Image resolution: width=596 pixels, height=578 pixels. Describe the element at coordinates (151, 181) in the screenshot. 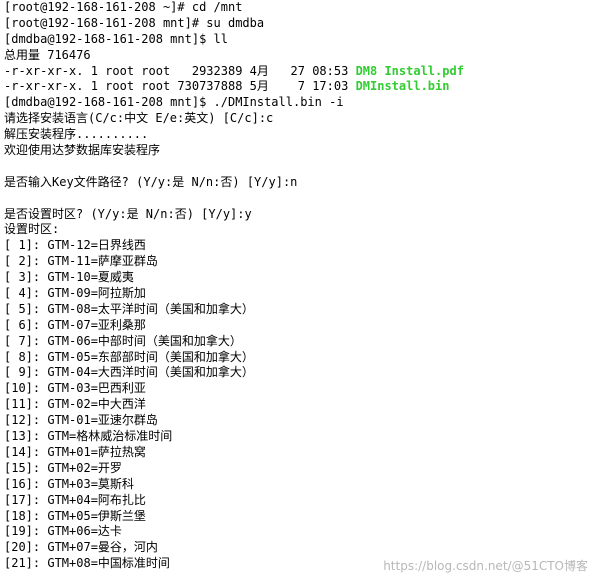

I see `terminal-line: 是否输入Key文件路径? (Y/y:是 N/n:否) [Y/y]:n` at that location.